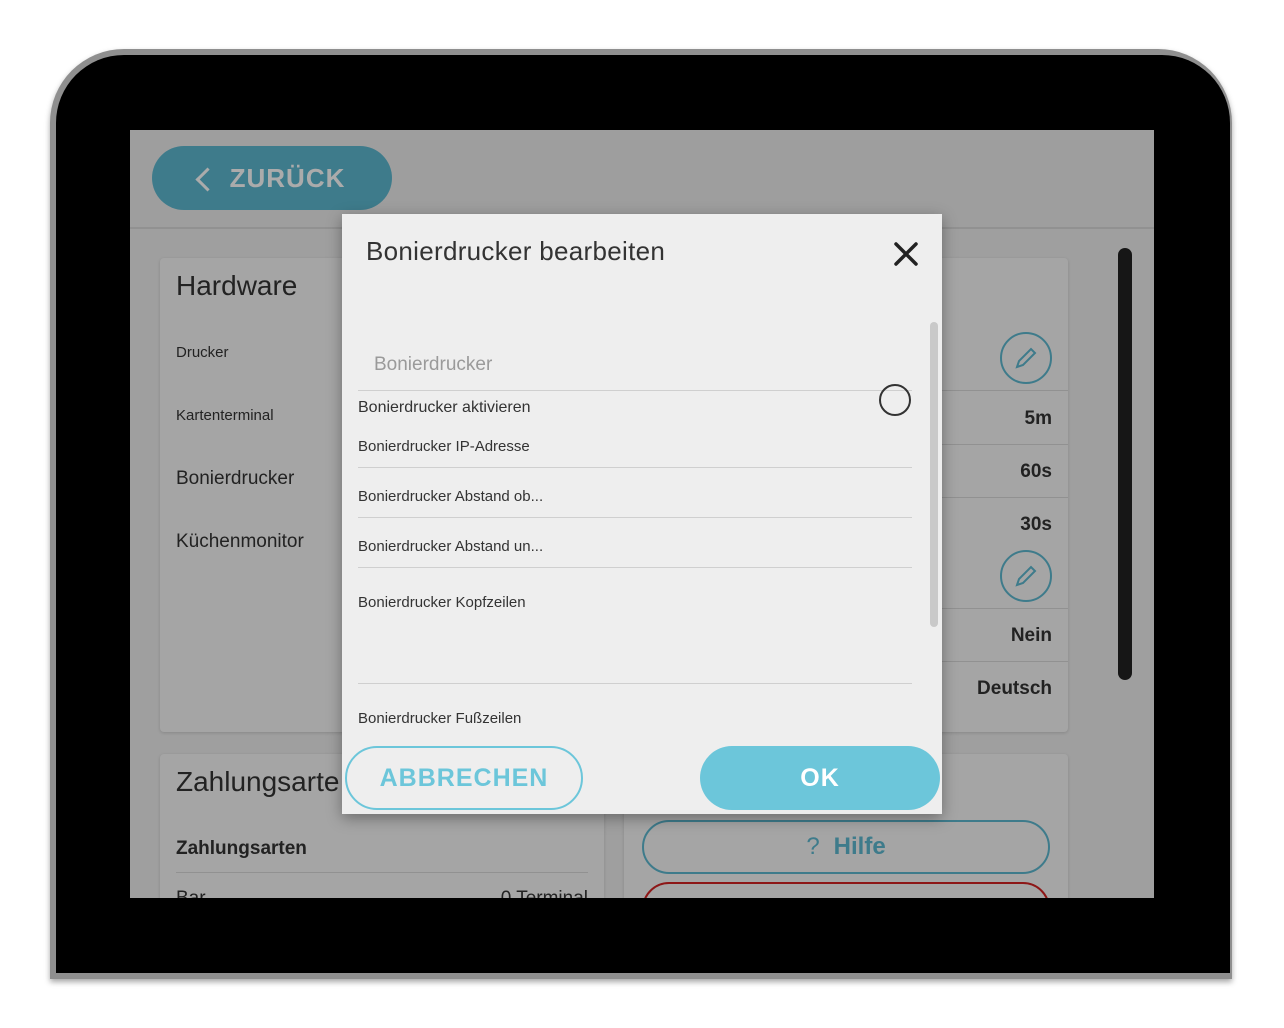  I want to click on ok-button: OK, so click(820, 778).